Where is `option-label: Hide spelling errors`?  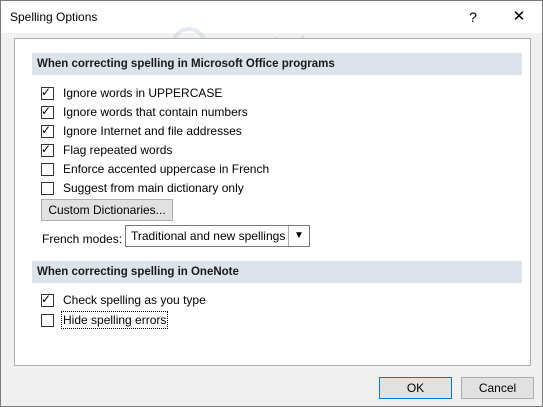 option-label: Hide spelling errors is located at coordinates (114, 320).